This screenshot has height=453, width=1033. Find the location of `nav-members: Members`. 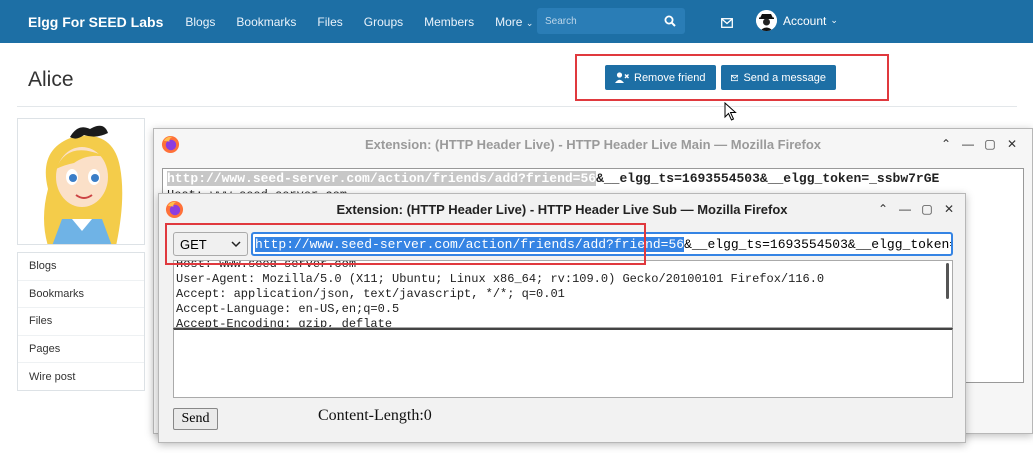

nav-members: Members is located at coordinates (449, 22).